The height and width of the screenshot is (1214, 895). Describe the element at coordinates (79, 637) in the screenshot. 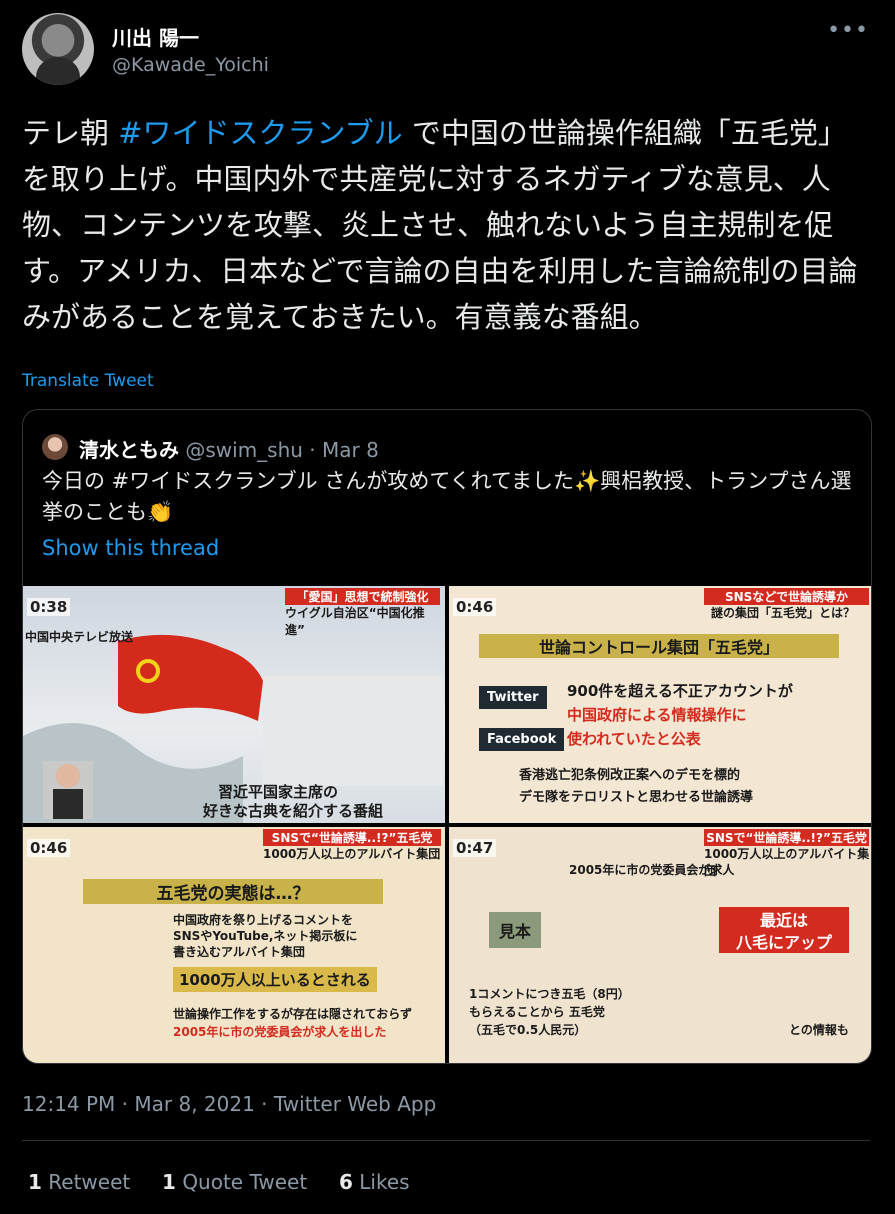

I see `caption-line: 中国中央テレビ放送` at that location.